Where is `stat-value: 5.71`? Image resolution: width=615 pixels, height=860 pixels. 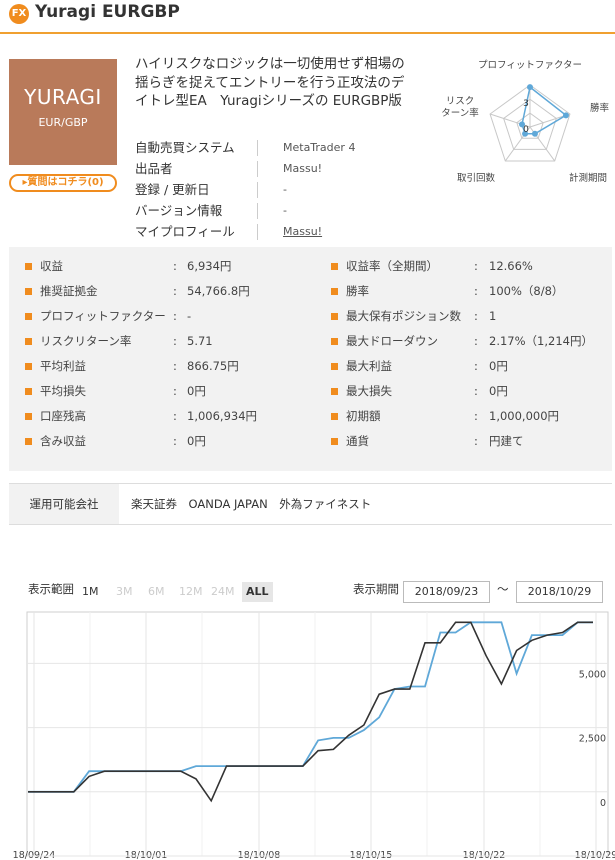 stat-value: 5.71 is located at coordinates (200, 341).